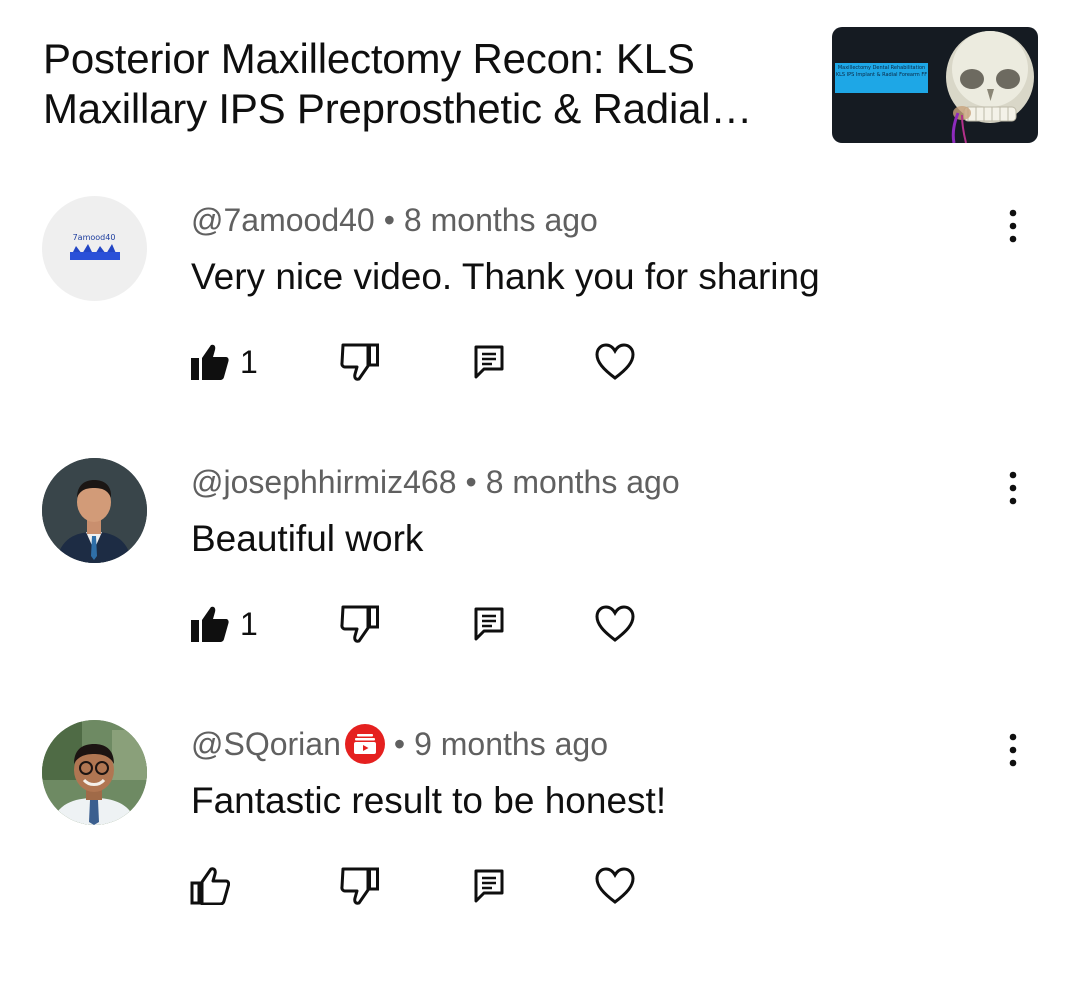 Image resolution: width=1080 pixels, height=982 pixels. Describe the element at coordinates (307, 538) in the screenshot. I see `comment-text: Beautiful work` at that location.